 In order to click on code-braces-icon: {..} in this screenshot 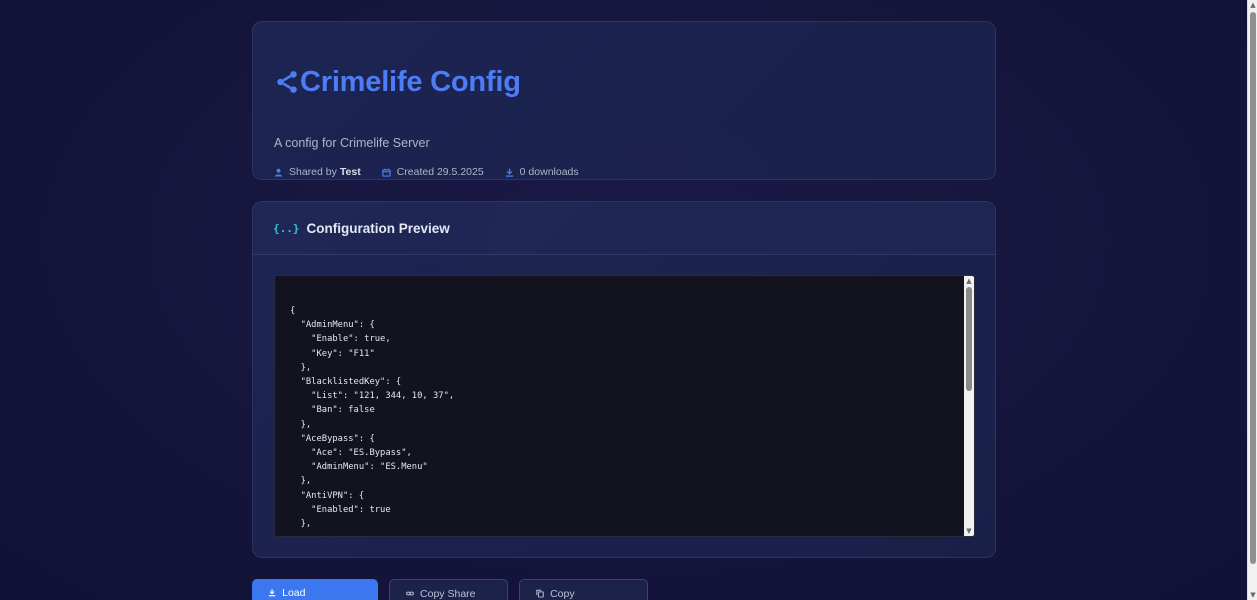, I will do `click(286, 228)`.